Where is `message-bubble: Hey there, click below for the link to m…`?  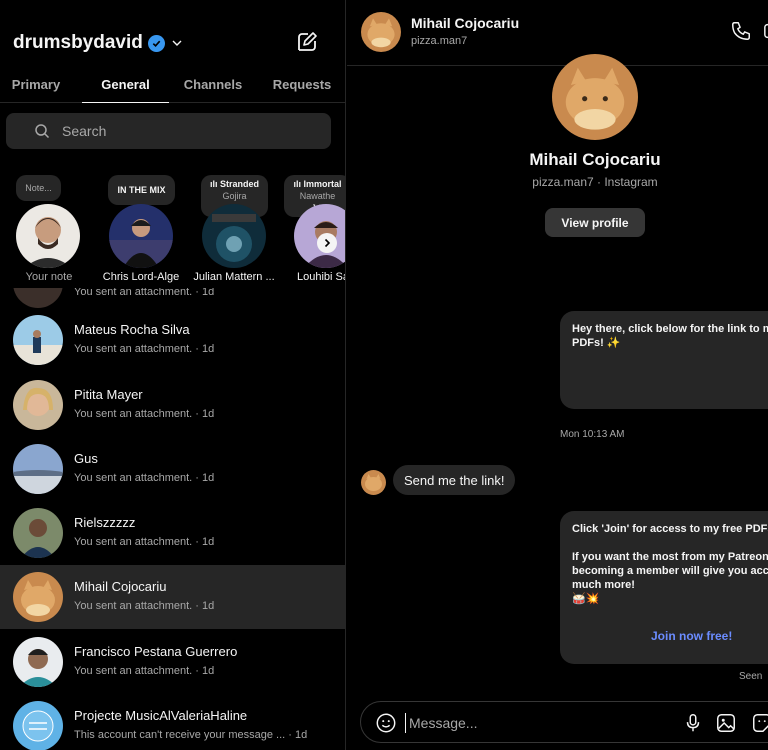 message-bubble: Hey there, click below for the link to m… is located at coordinates (664, 360).